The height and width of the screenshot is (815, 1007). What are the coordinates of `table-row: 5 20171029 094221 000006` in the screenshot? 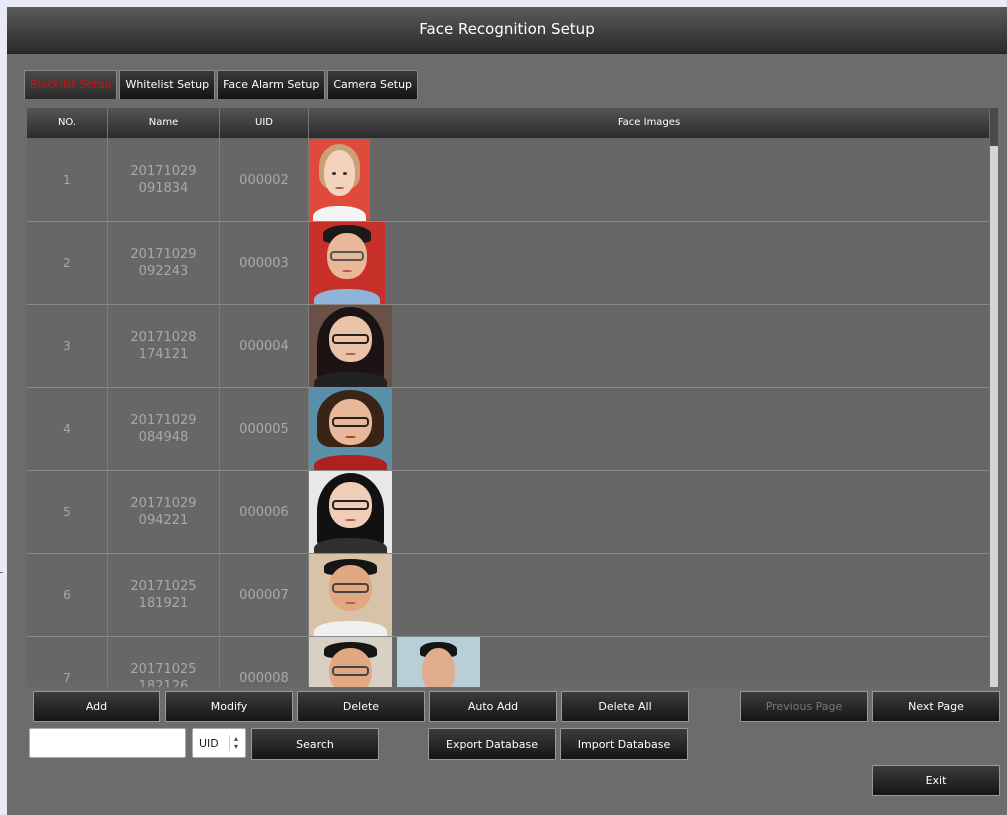 It's located at (508, 512).